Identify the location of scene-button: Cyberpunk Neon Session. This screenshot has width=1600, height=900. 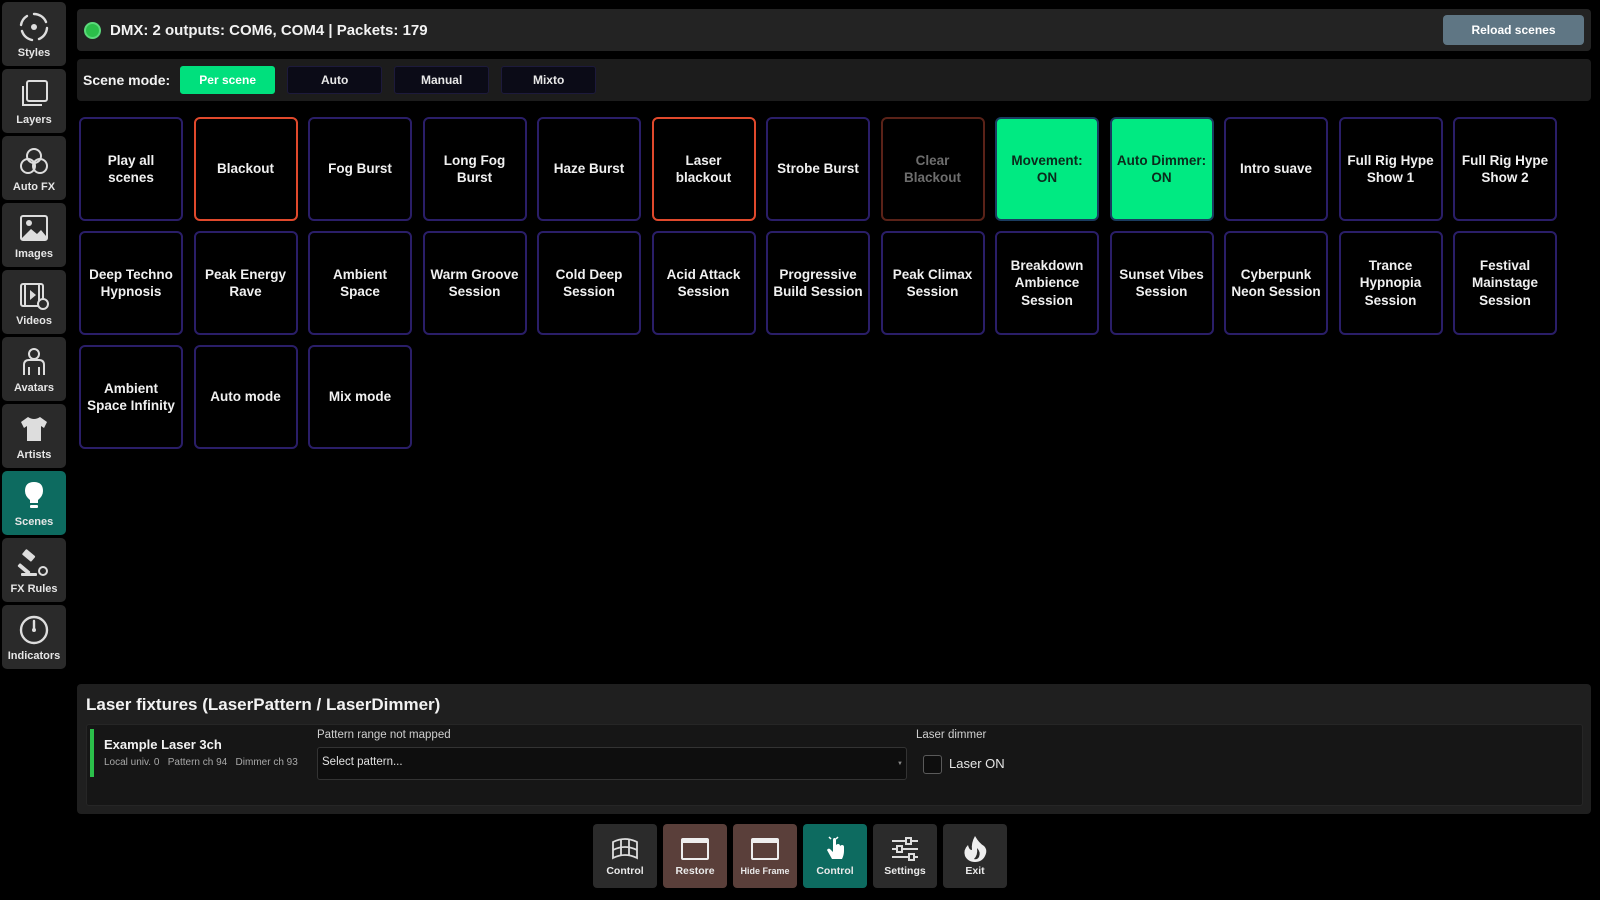
(1276, 283).